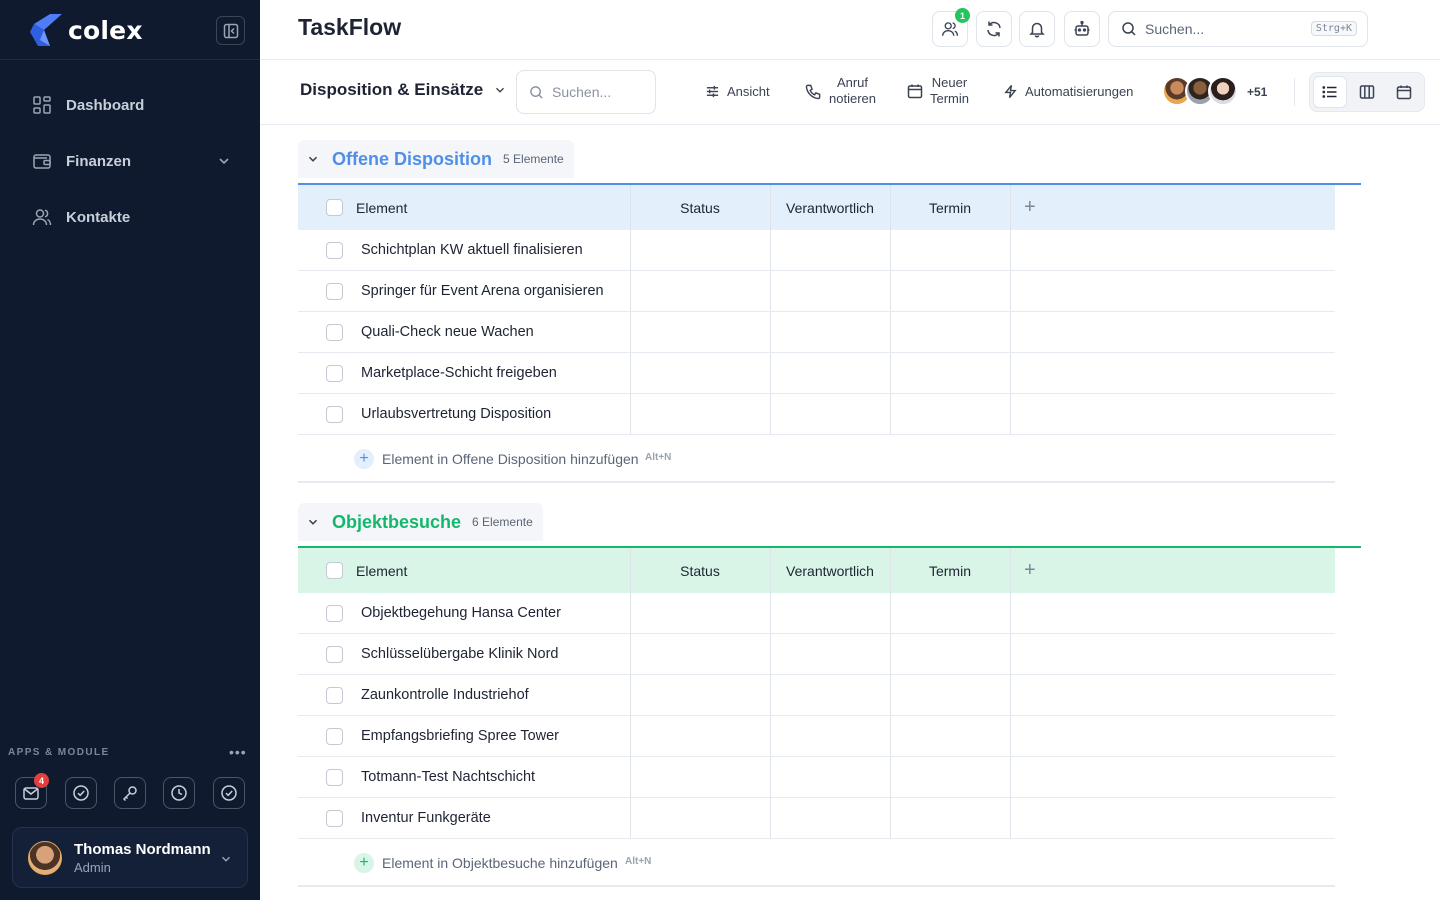 The width and height of the screenshot is (1440, 900). Describe the element at coordinates (1238, 29) in the screenshot. I see `global-search-input: Suchen... Strg+K` at that location.